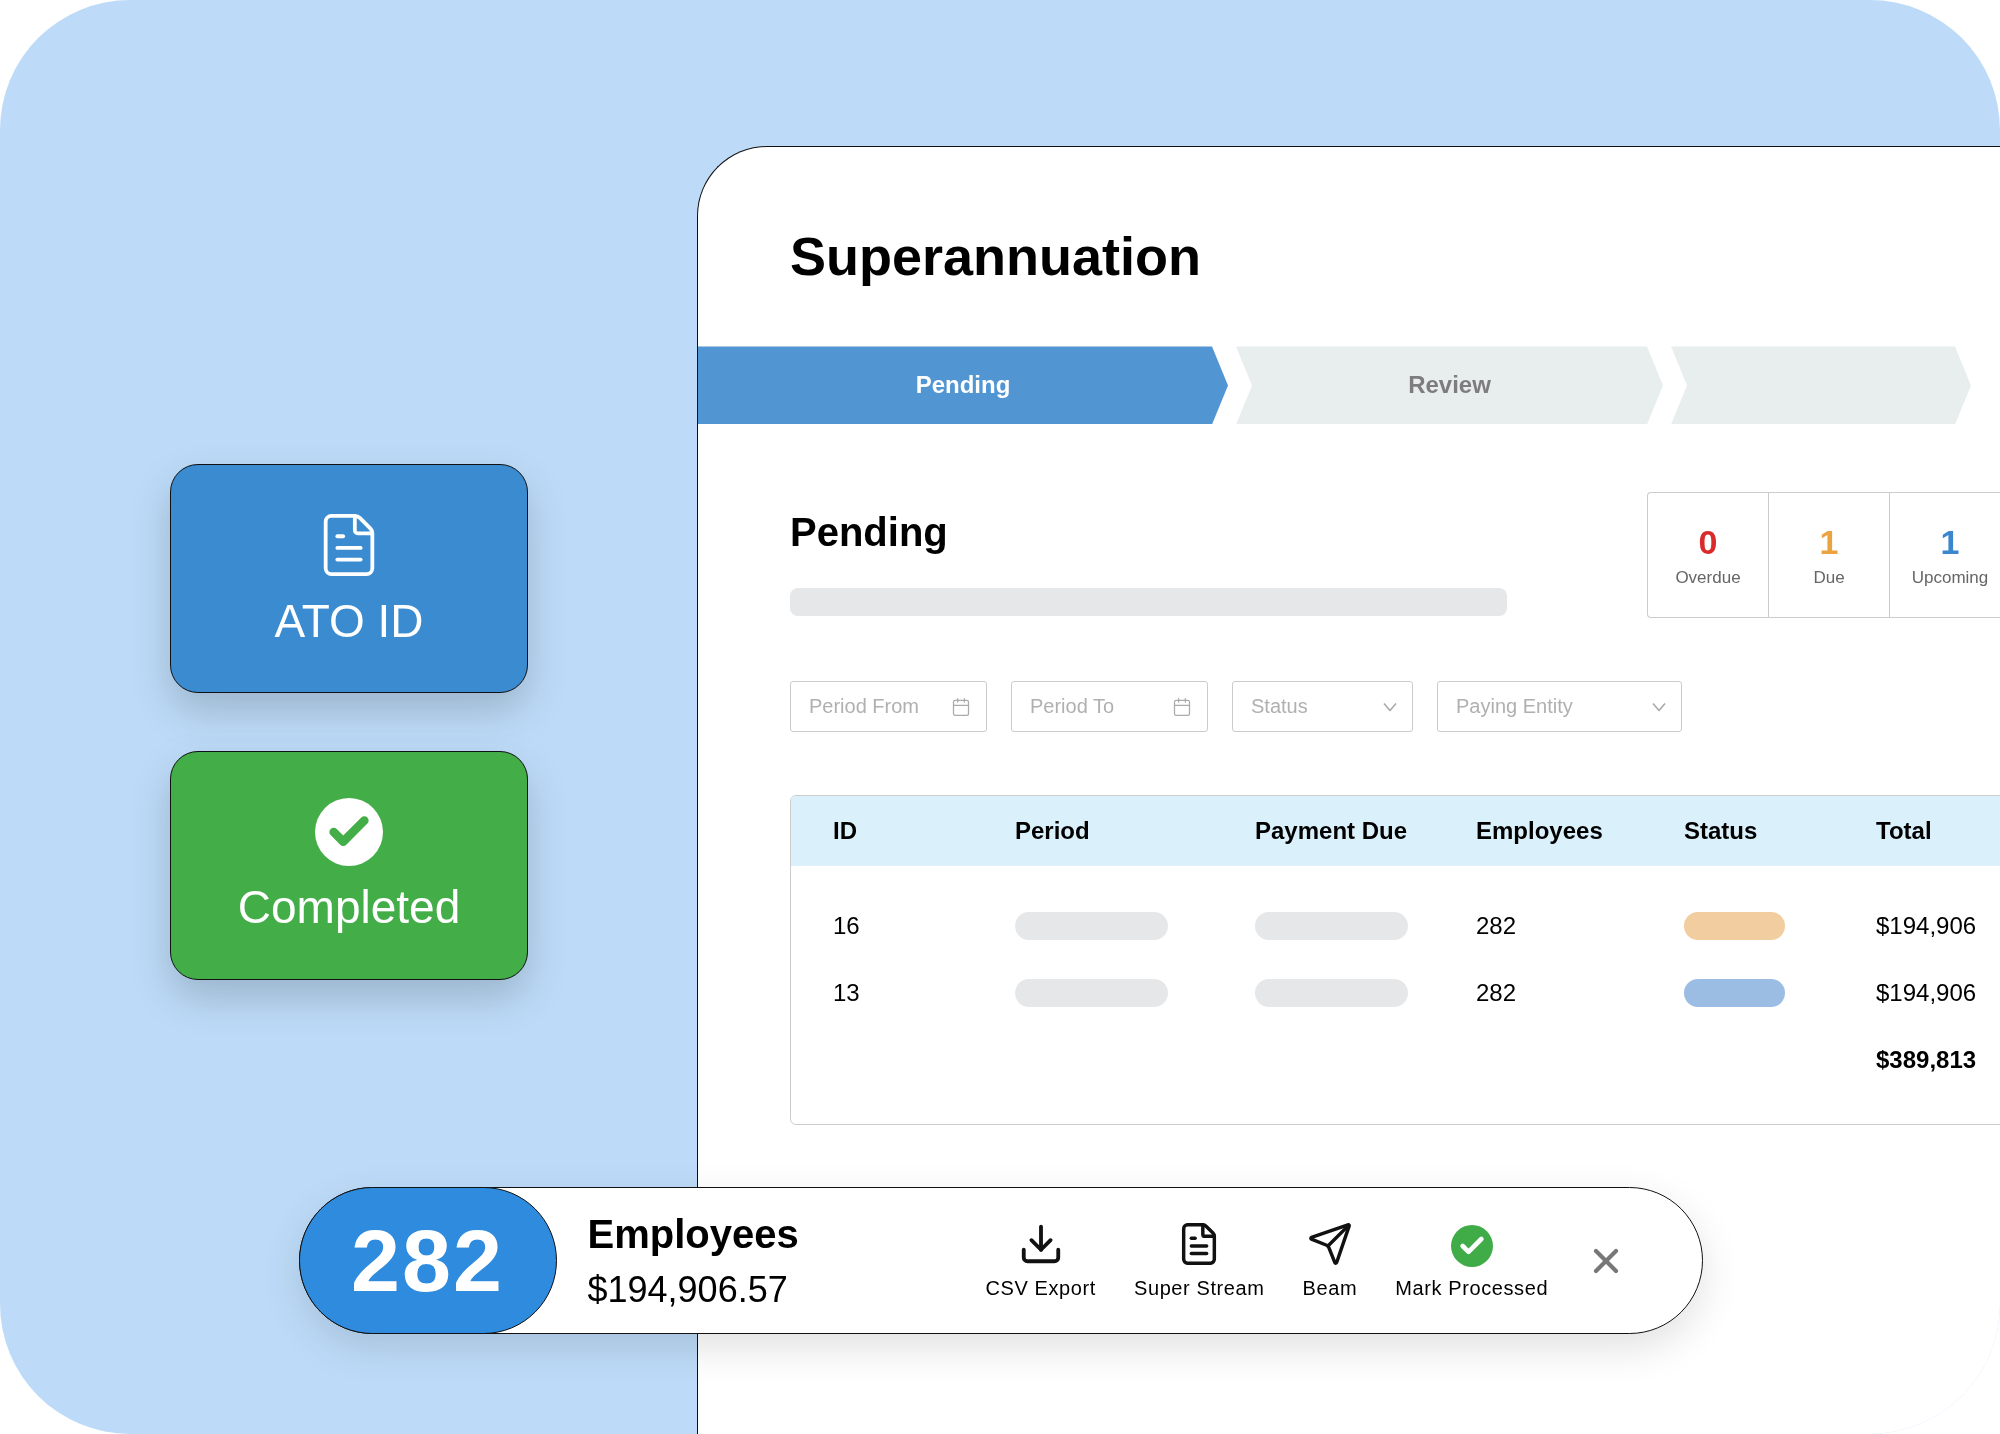 The height and width of the screenshot is (1434, 2000). I want to click on stat-value: 0, so click(1708, 541).